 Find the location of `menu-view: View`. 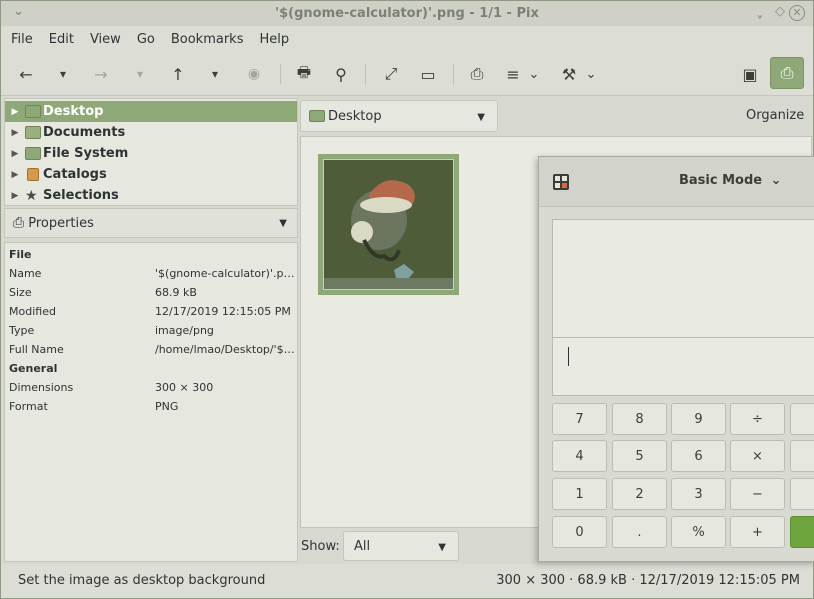

menu-view: View is located at coordinates (105, 39).